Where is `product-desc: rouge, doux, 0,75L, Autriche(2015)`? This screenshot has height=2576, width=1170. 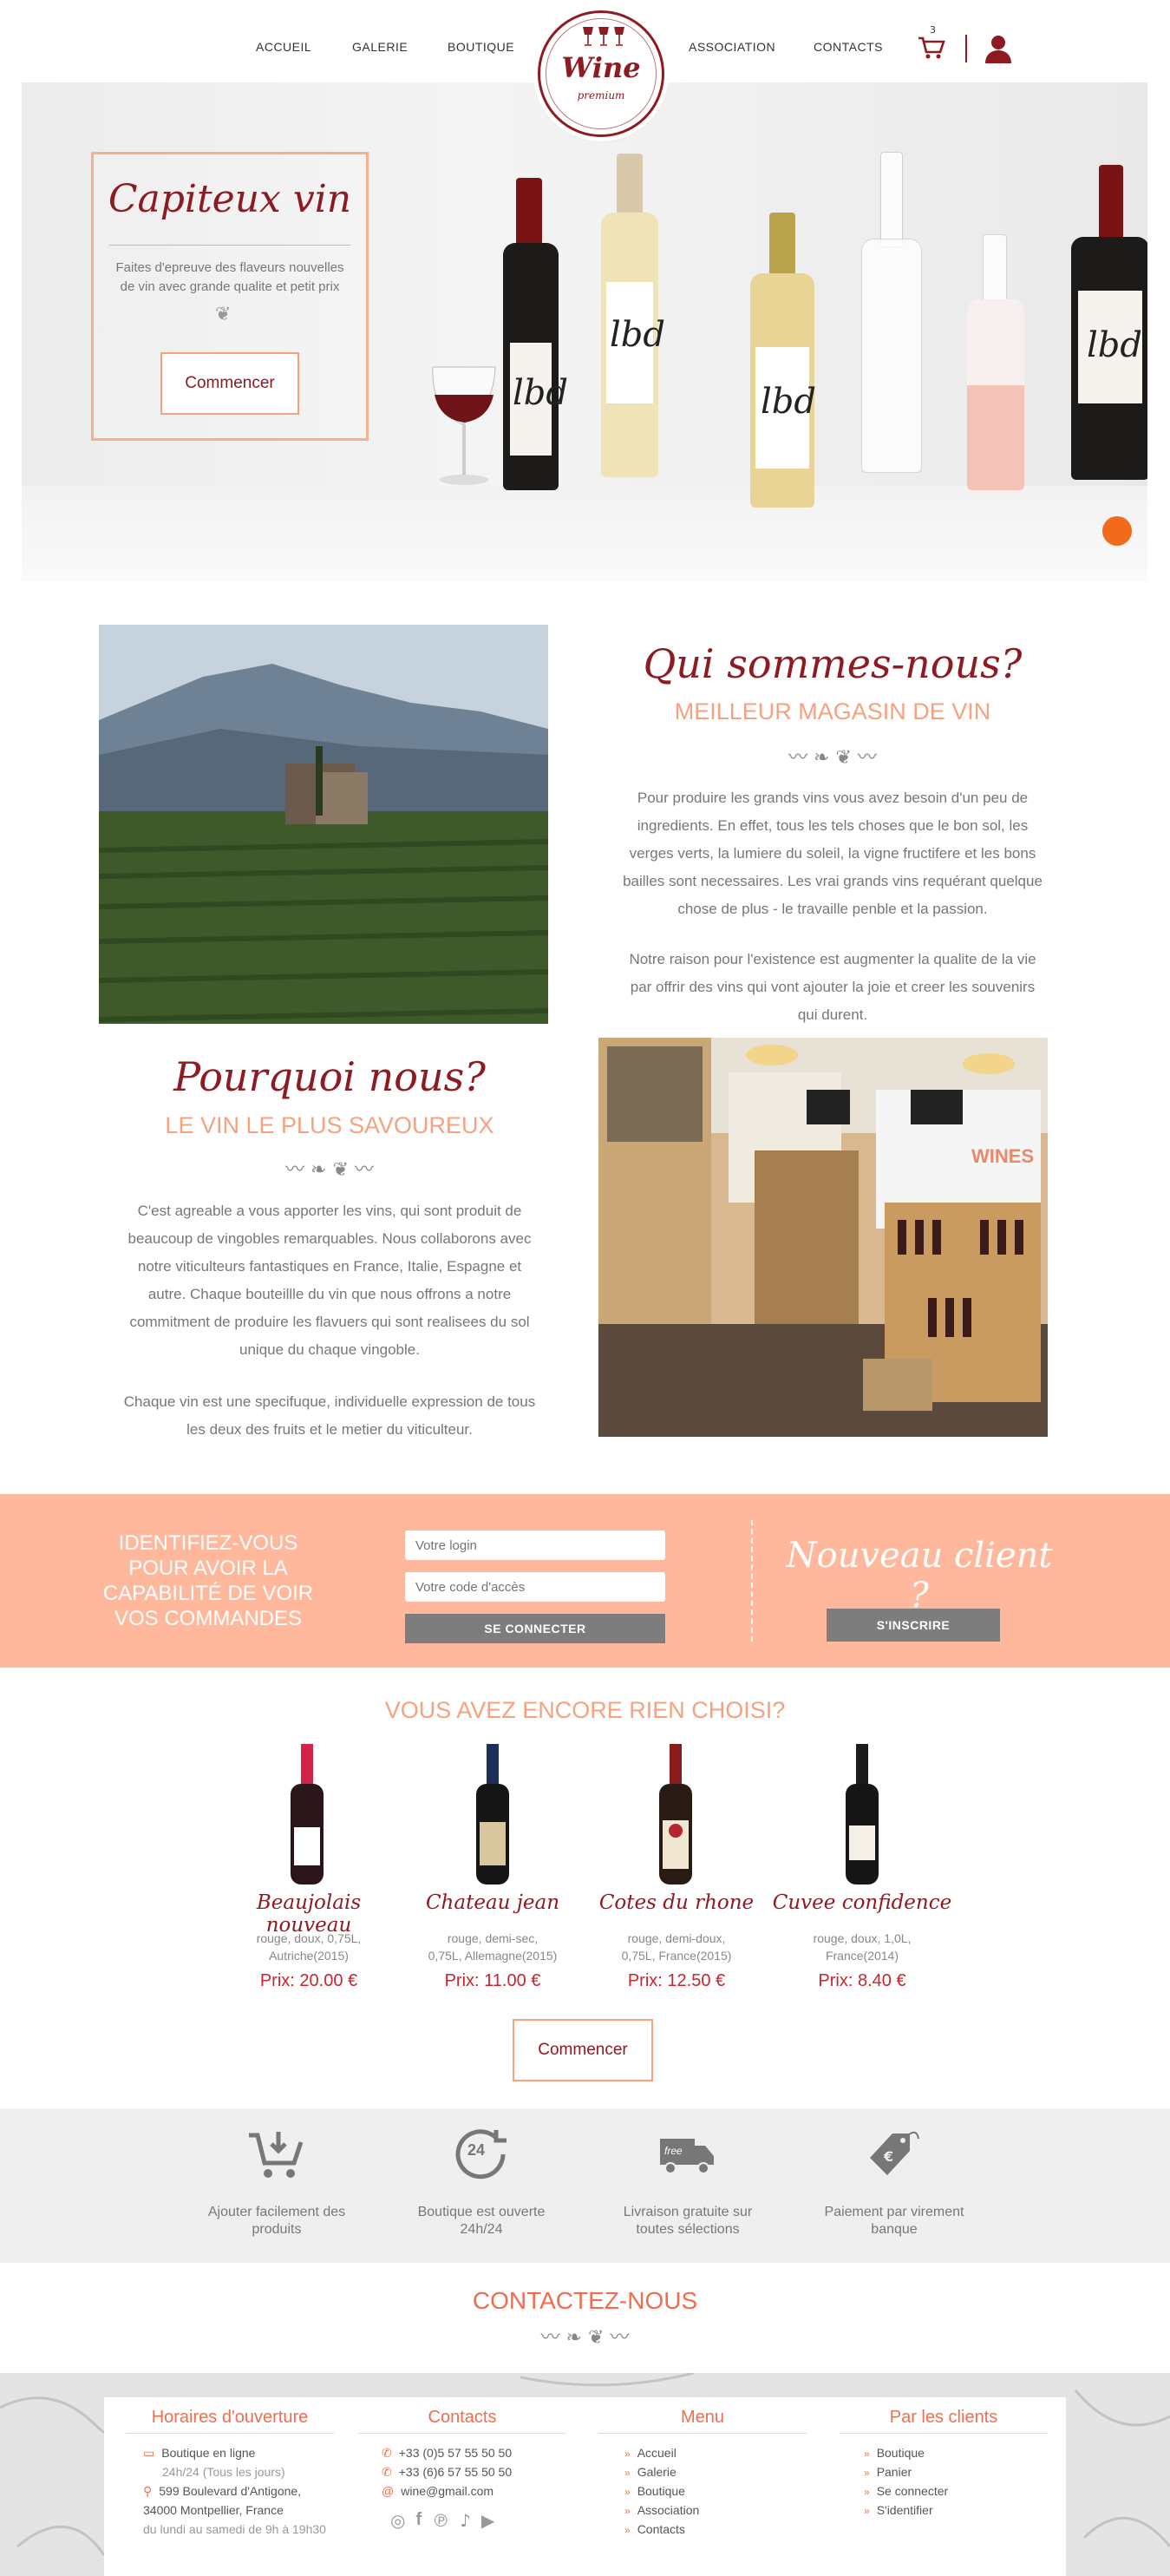 product-desc: rouge, doux, 0,75L, Autriche(2015) is located at coordinates (309, 1947).